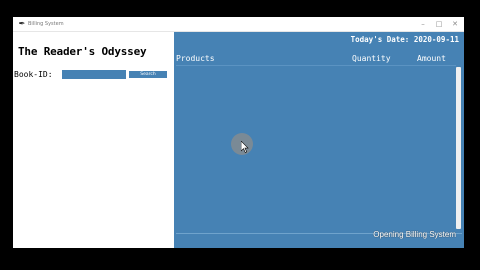 The width and height of the screenshot is (480, 270). I want to click on mouse-cursor-icon, so click(245, 147).